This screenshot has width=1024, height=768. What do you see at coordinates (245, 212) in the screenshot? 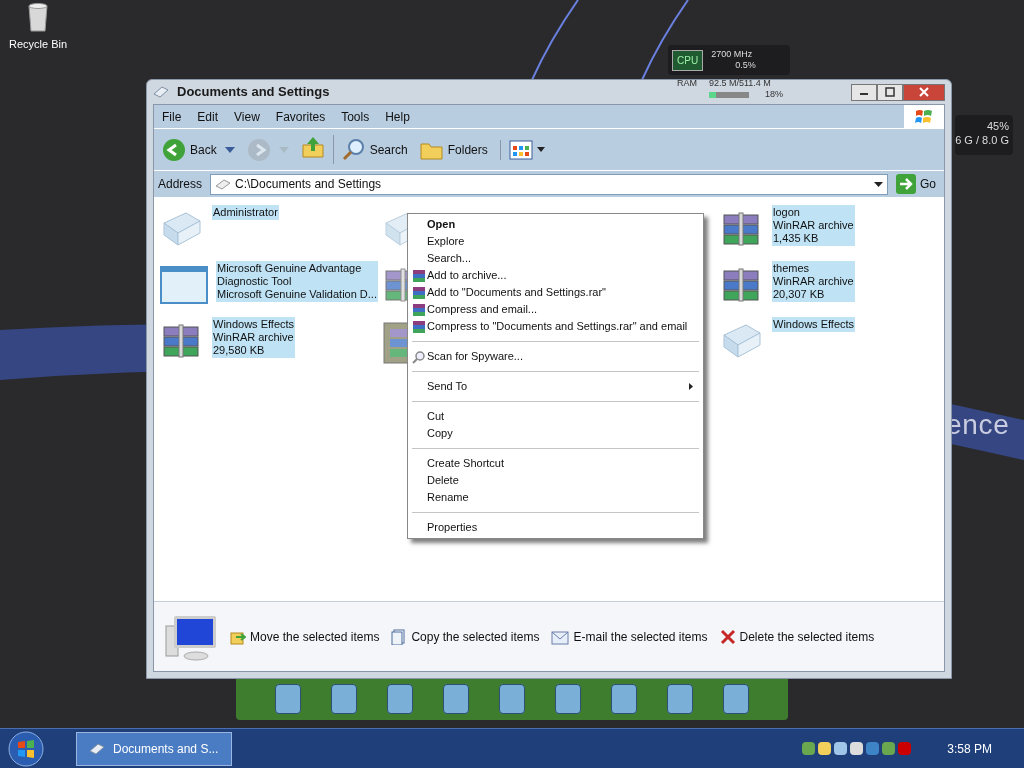
I see `file-label: Administrator` at bounding box center [245, 212].